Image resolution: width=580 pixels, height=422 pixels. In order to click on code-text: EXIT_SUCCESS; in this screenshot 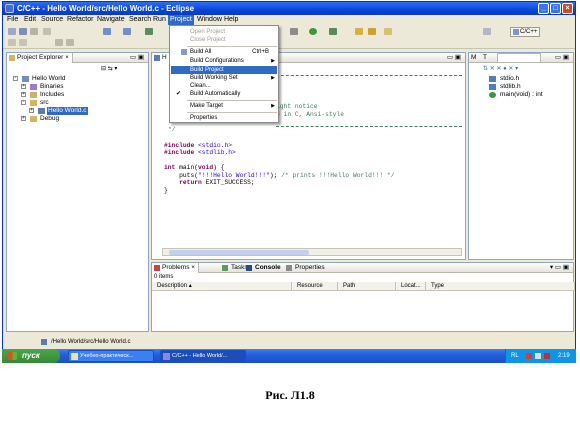, I will do `click(228, 183)`.